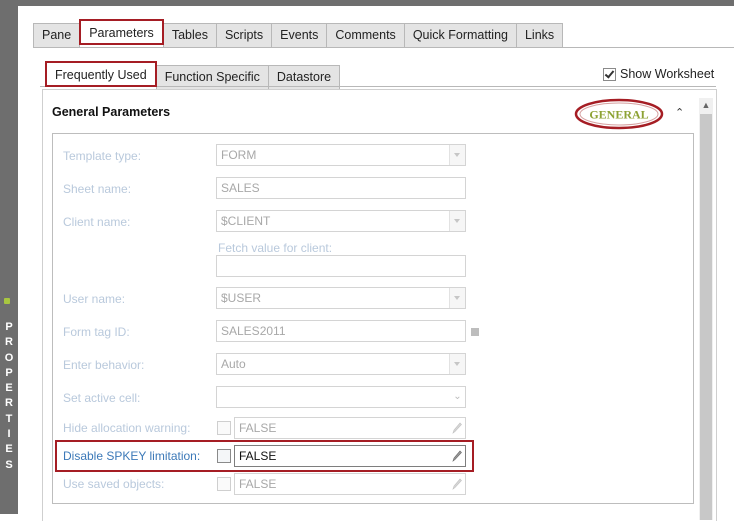  What do you see at coordinates (350, 456) in the screenshot?
I see `disable-spkey-input: FALSE` at bounding box center [350, 456].